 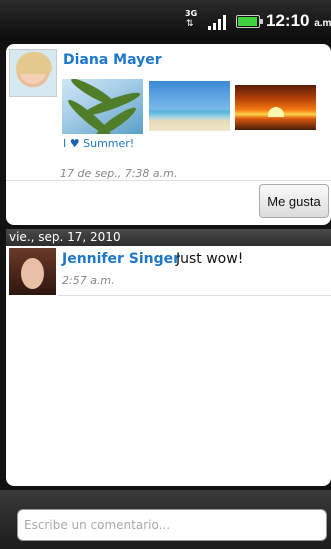 I want to click on clock-time: 12:10, so click(x=288, y=20).